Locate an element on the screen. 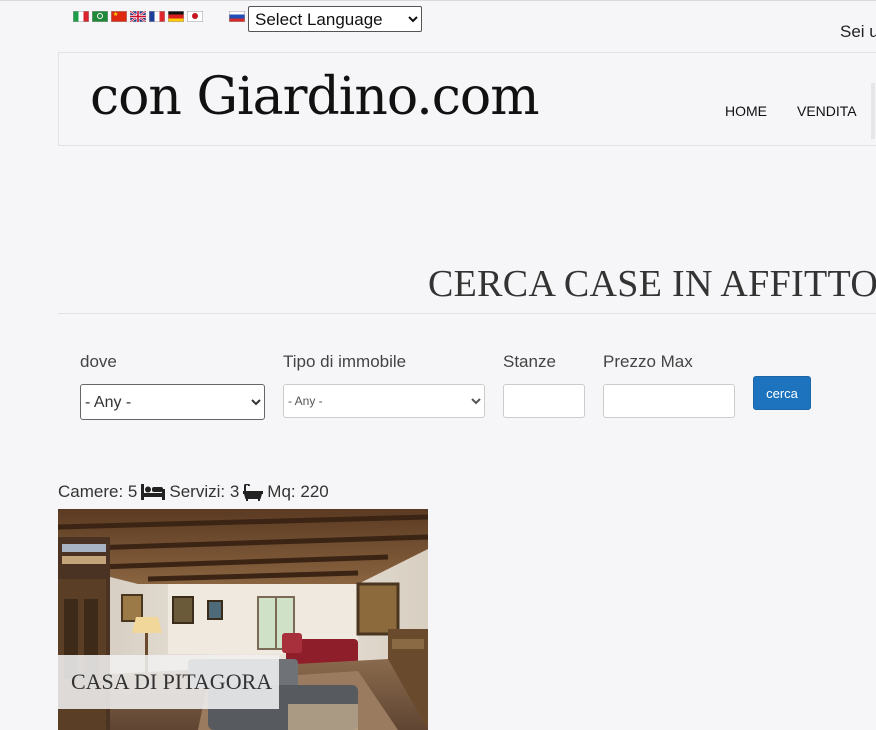 Image resolution: width=876 pixels, height=730 pixels. bed-icon is located at coordinates (153, 492).